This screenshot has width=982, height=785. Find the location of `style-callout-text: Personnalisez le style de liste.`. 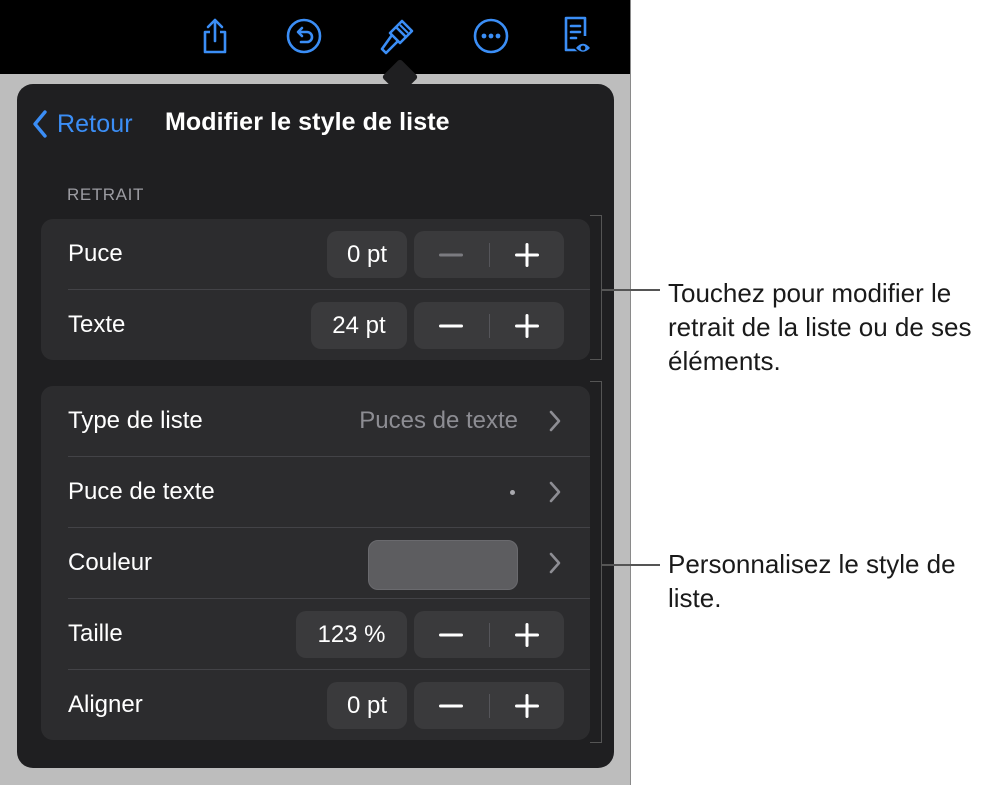

style-callout-text: Personnalisez le style de liste. is located at coordinates (812, 581).